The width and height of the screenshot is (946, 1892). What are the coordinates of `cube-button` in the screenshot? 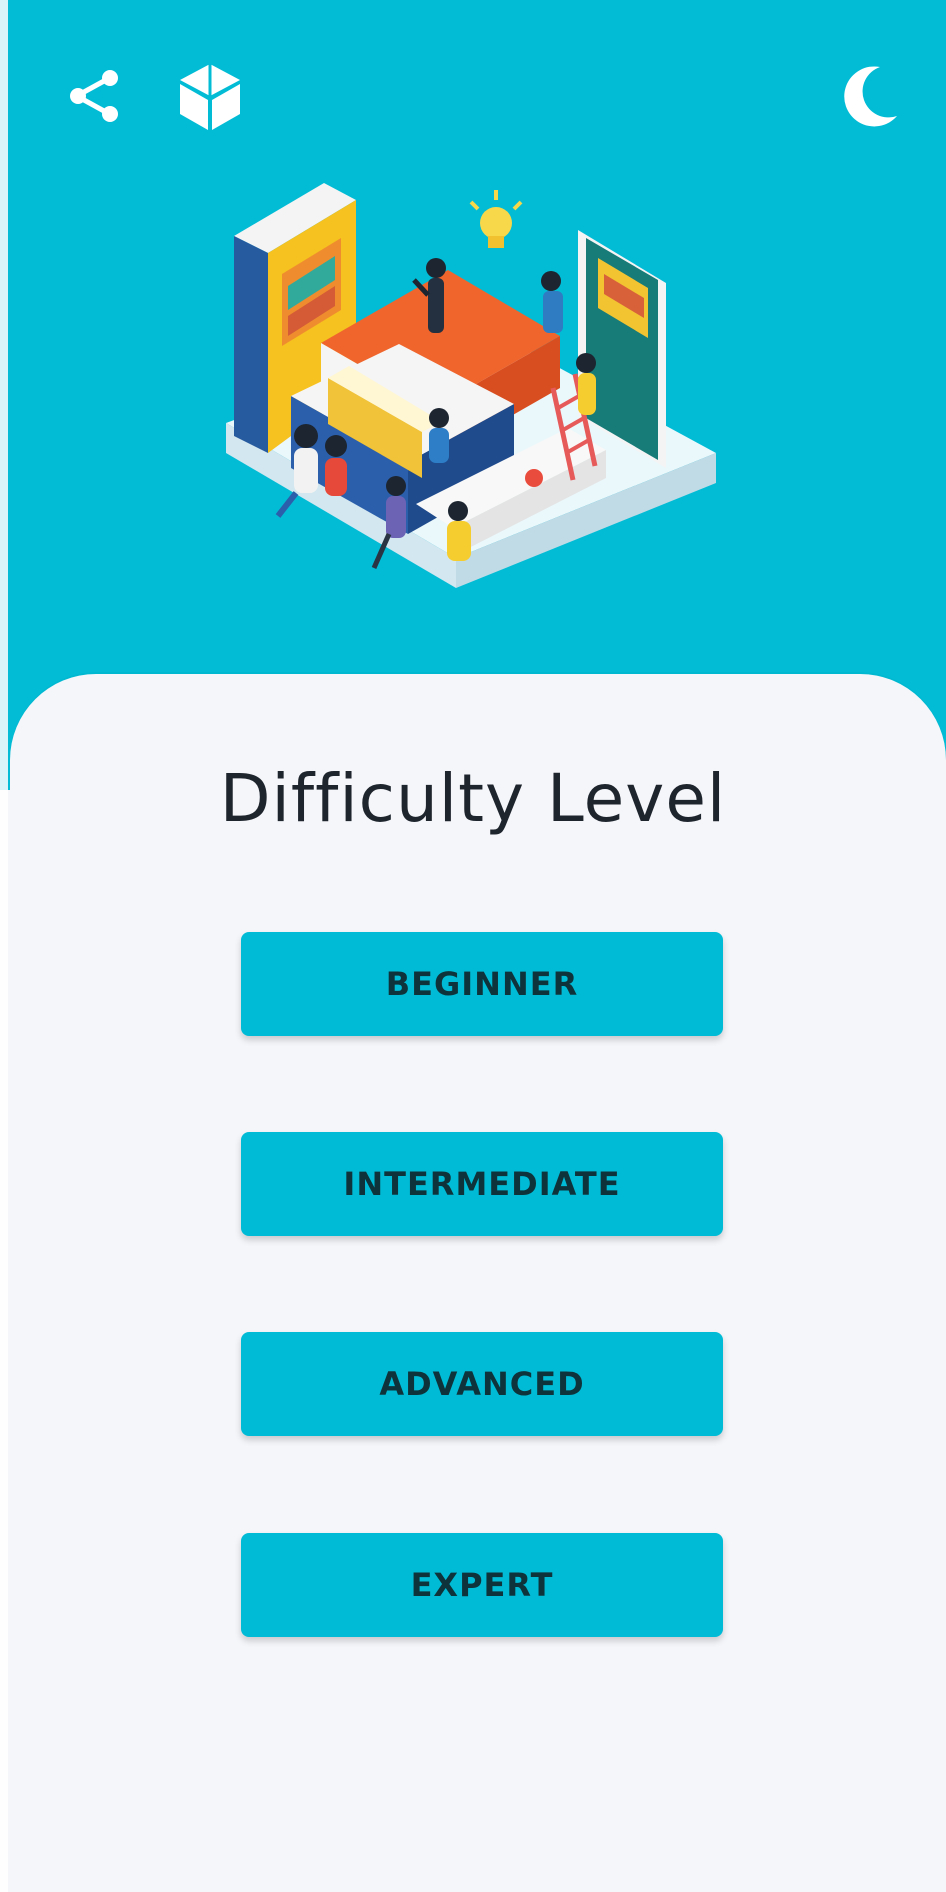 It's located at (210, 96).